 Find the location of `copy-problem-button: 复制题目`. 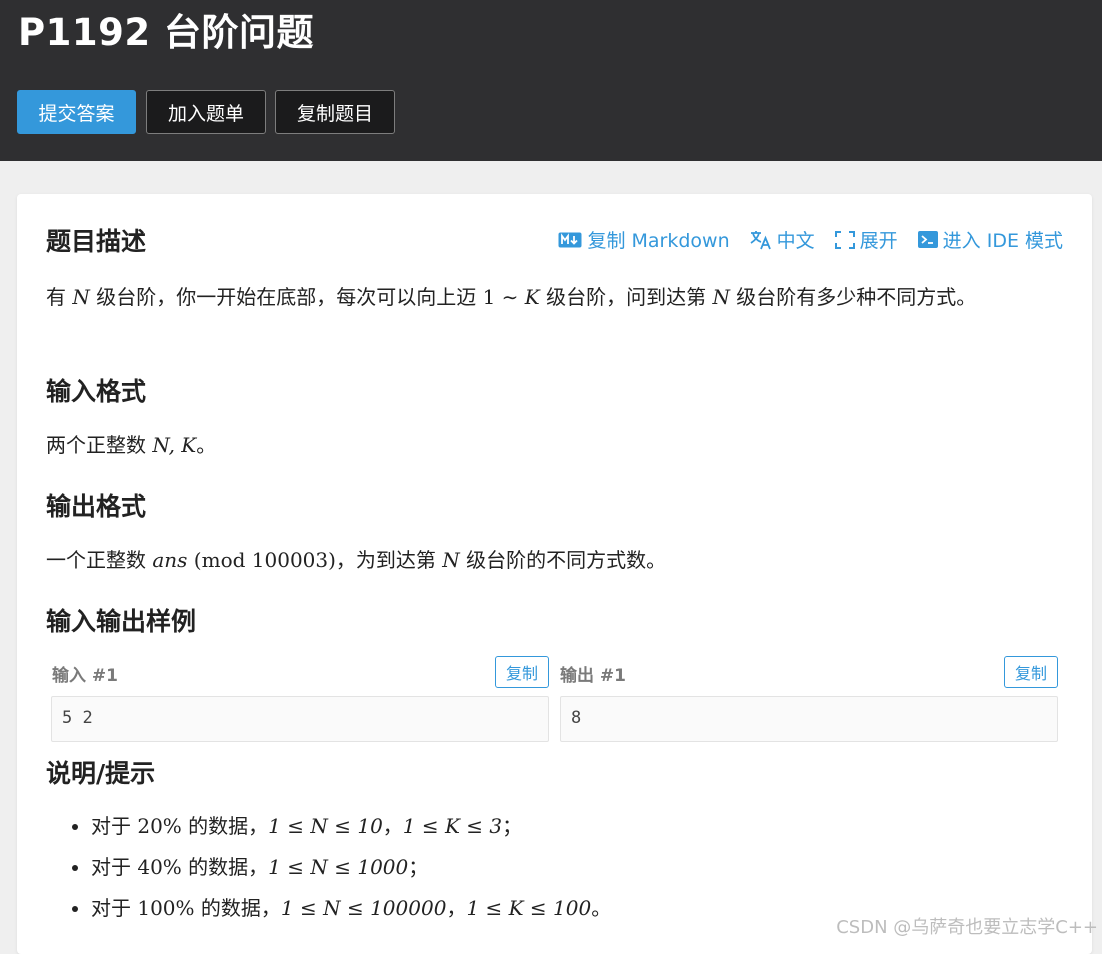

copy-problem-button: 复制题目 is located at coordinates (335, 112).